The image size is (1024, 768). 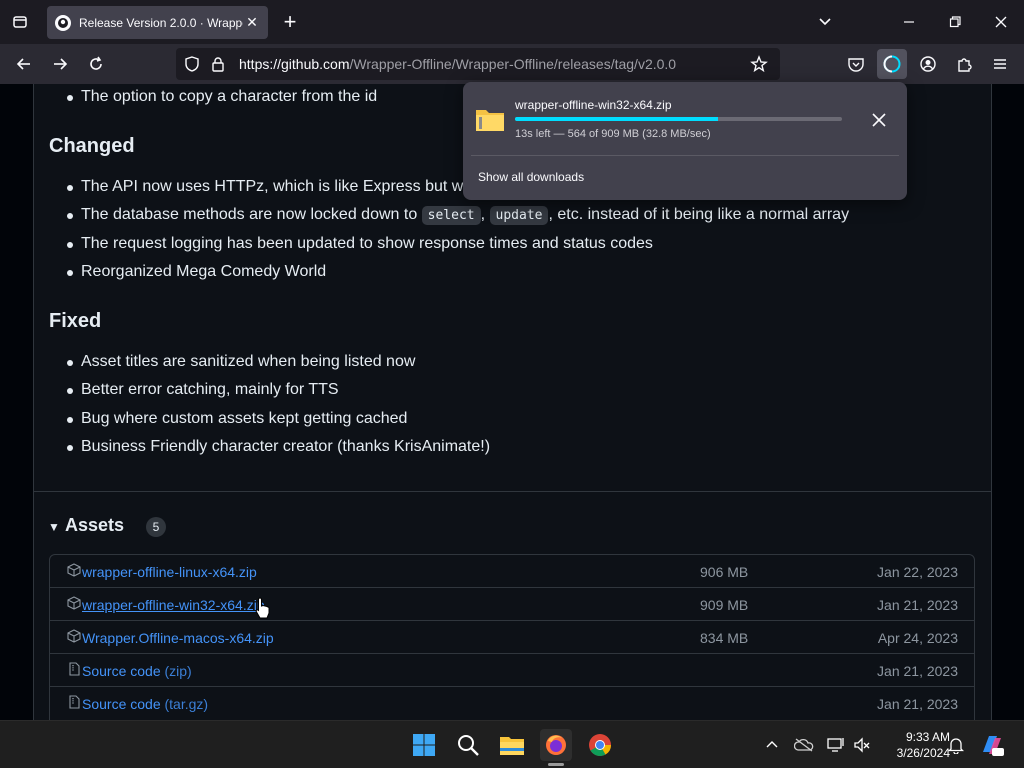 I want to click on asset-link: Source code (zip), so click(x=137, y=671).